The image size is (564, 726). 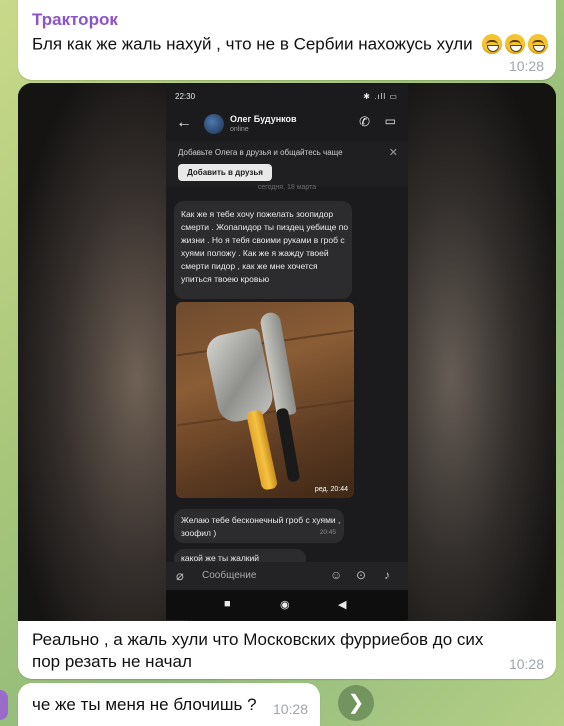 I want to click on add-friend-button: Добавить в друзья, so click(x=225, y=172).